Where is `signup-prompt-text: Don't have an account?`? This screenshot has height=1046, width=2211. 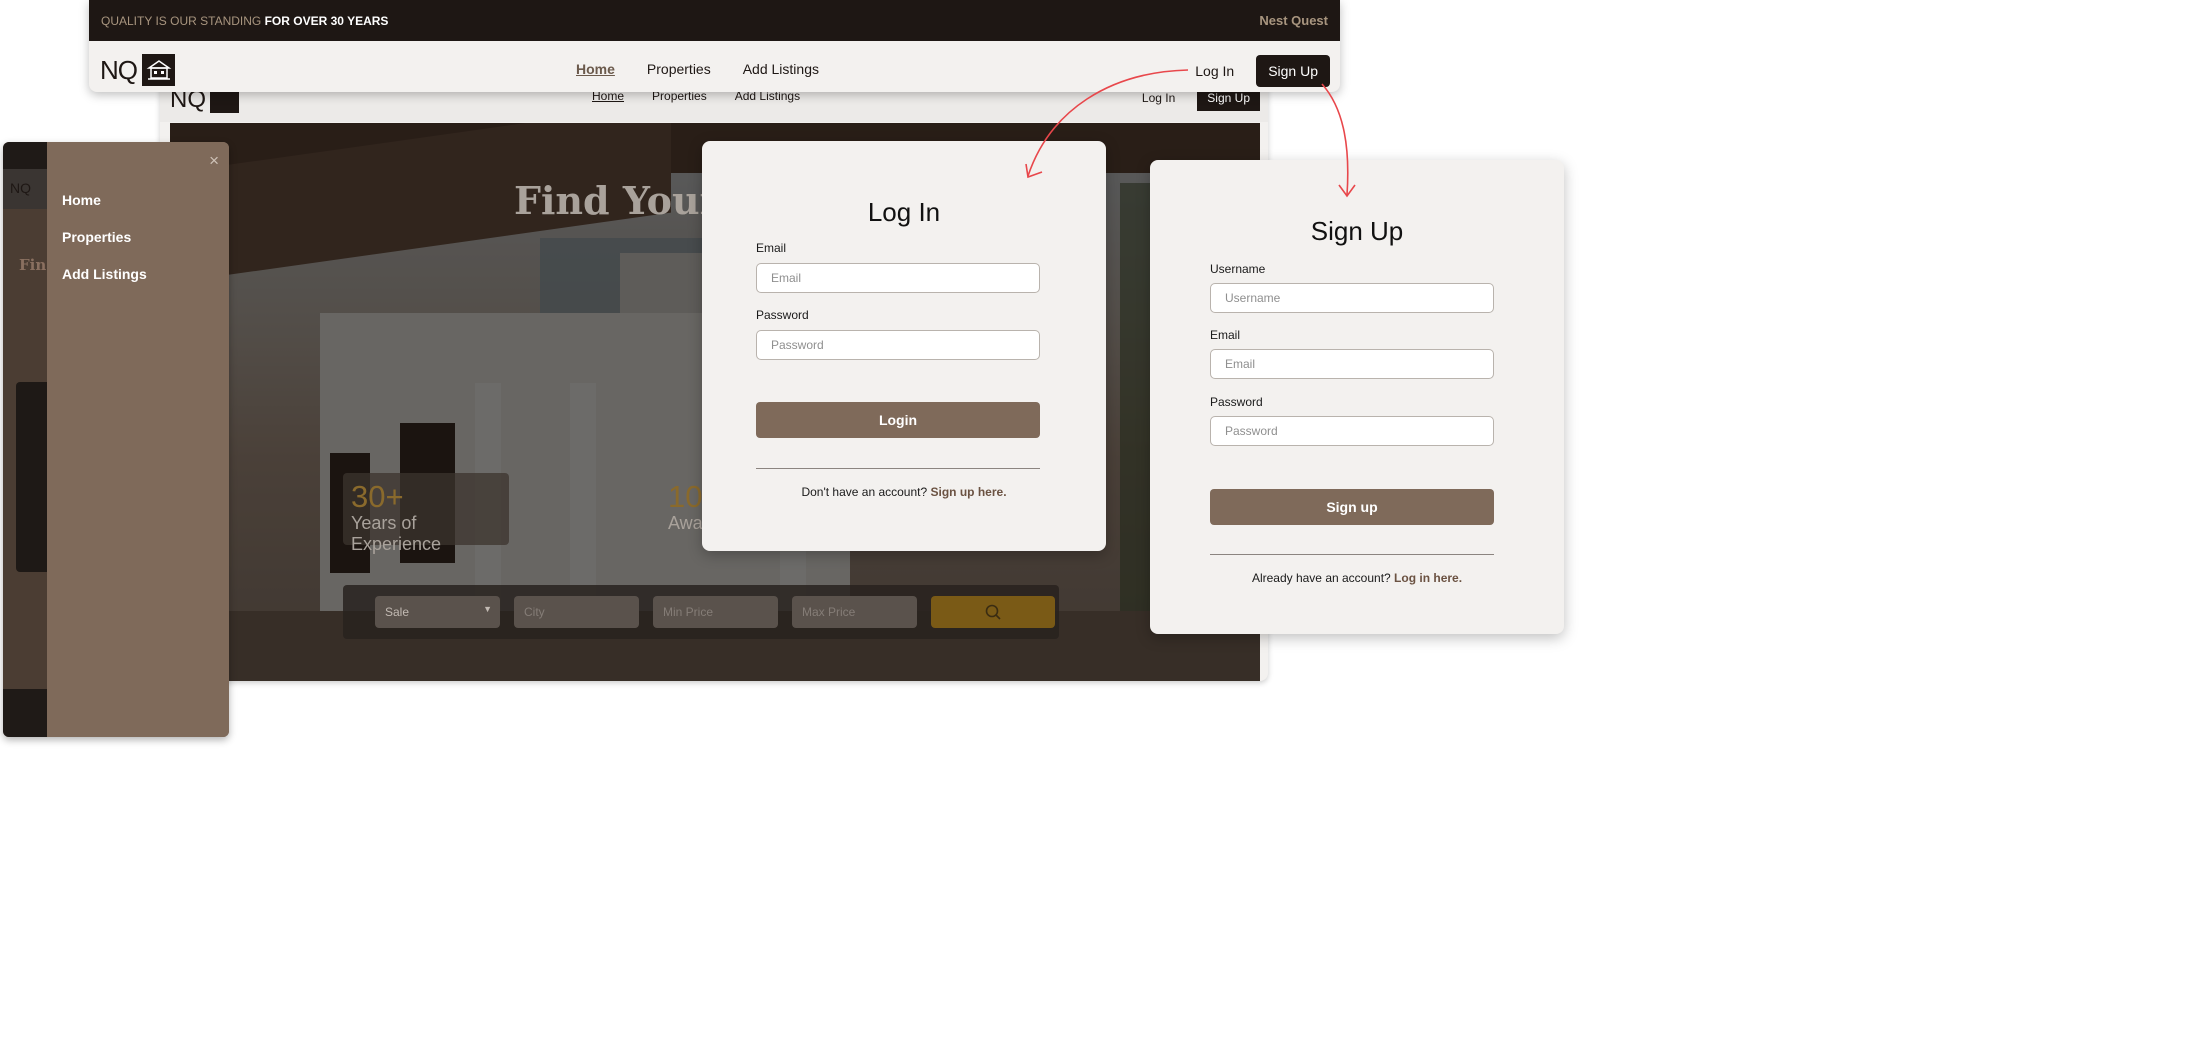 signup-prompt-text: Don't have an account? is located at coordinates (864, 492).